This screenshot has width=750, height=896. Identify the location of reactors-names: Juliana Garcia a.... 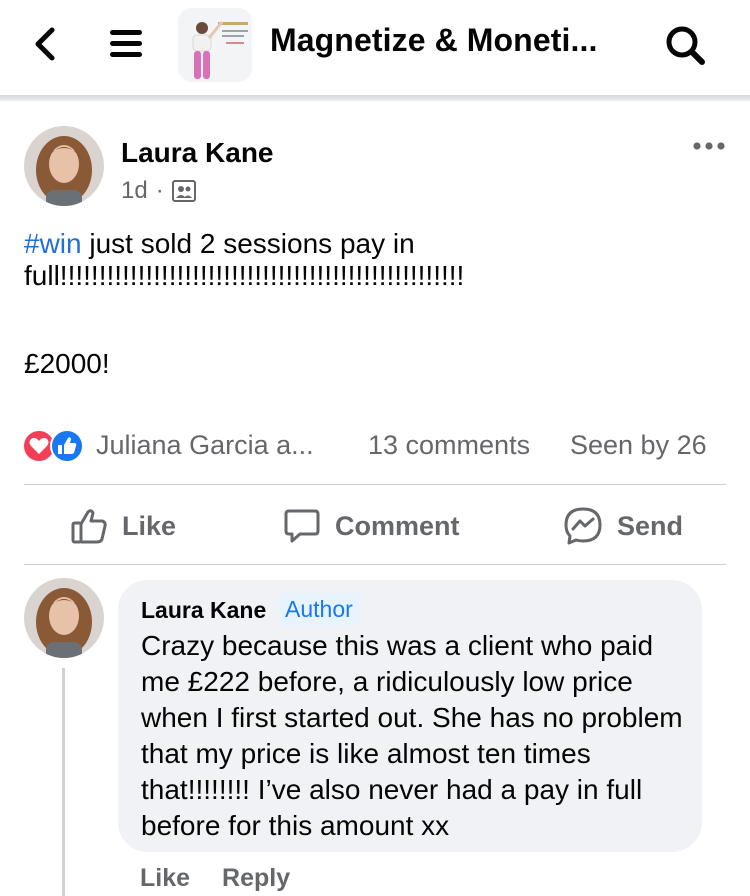
(205, 445).